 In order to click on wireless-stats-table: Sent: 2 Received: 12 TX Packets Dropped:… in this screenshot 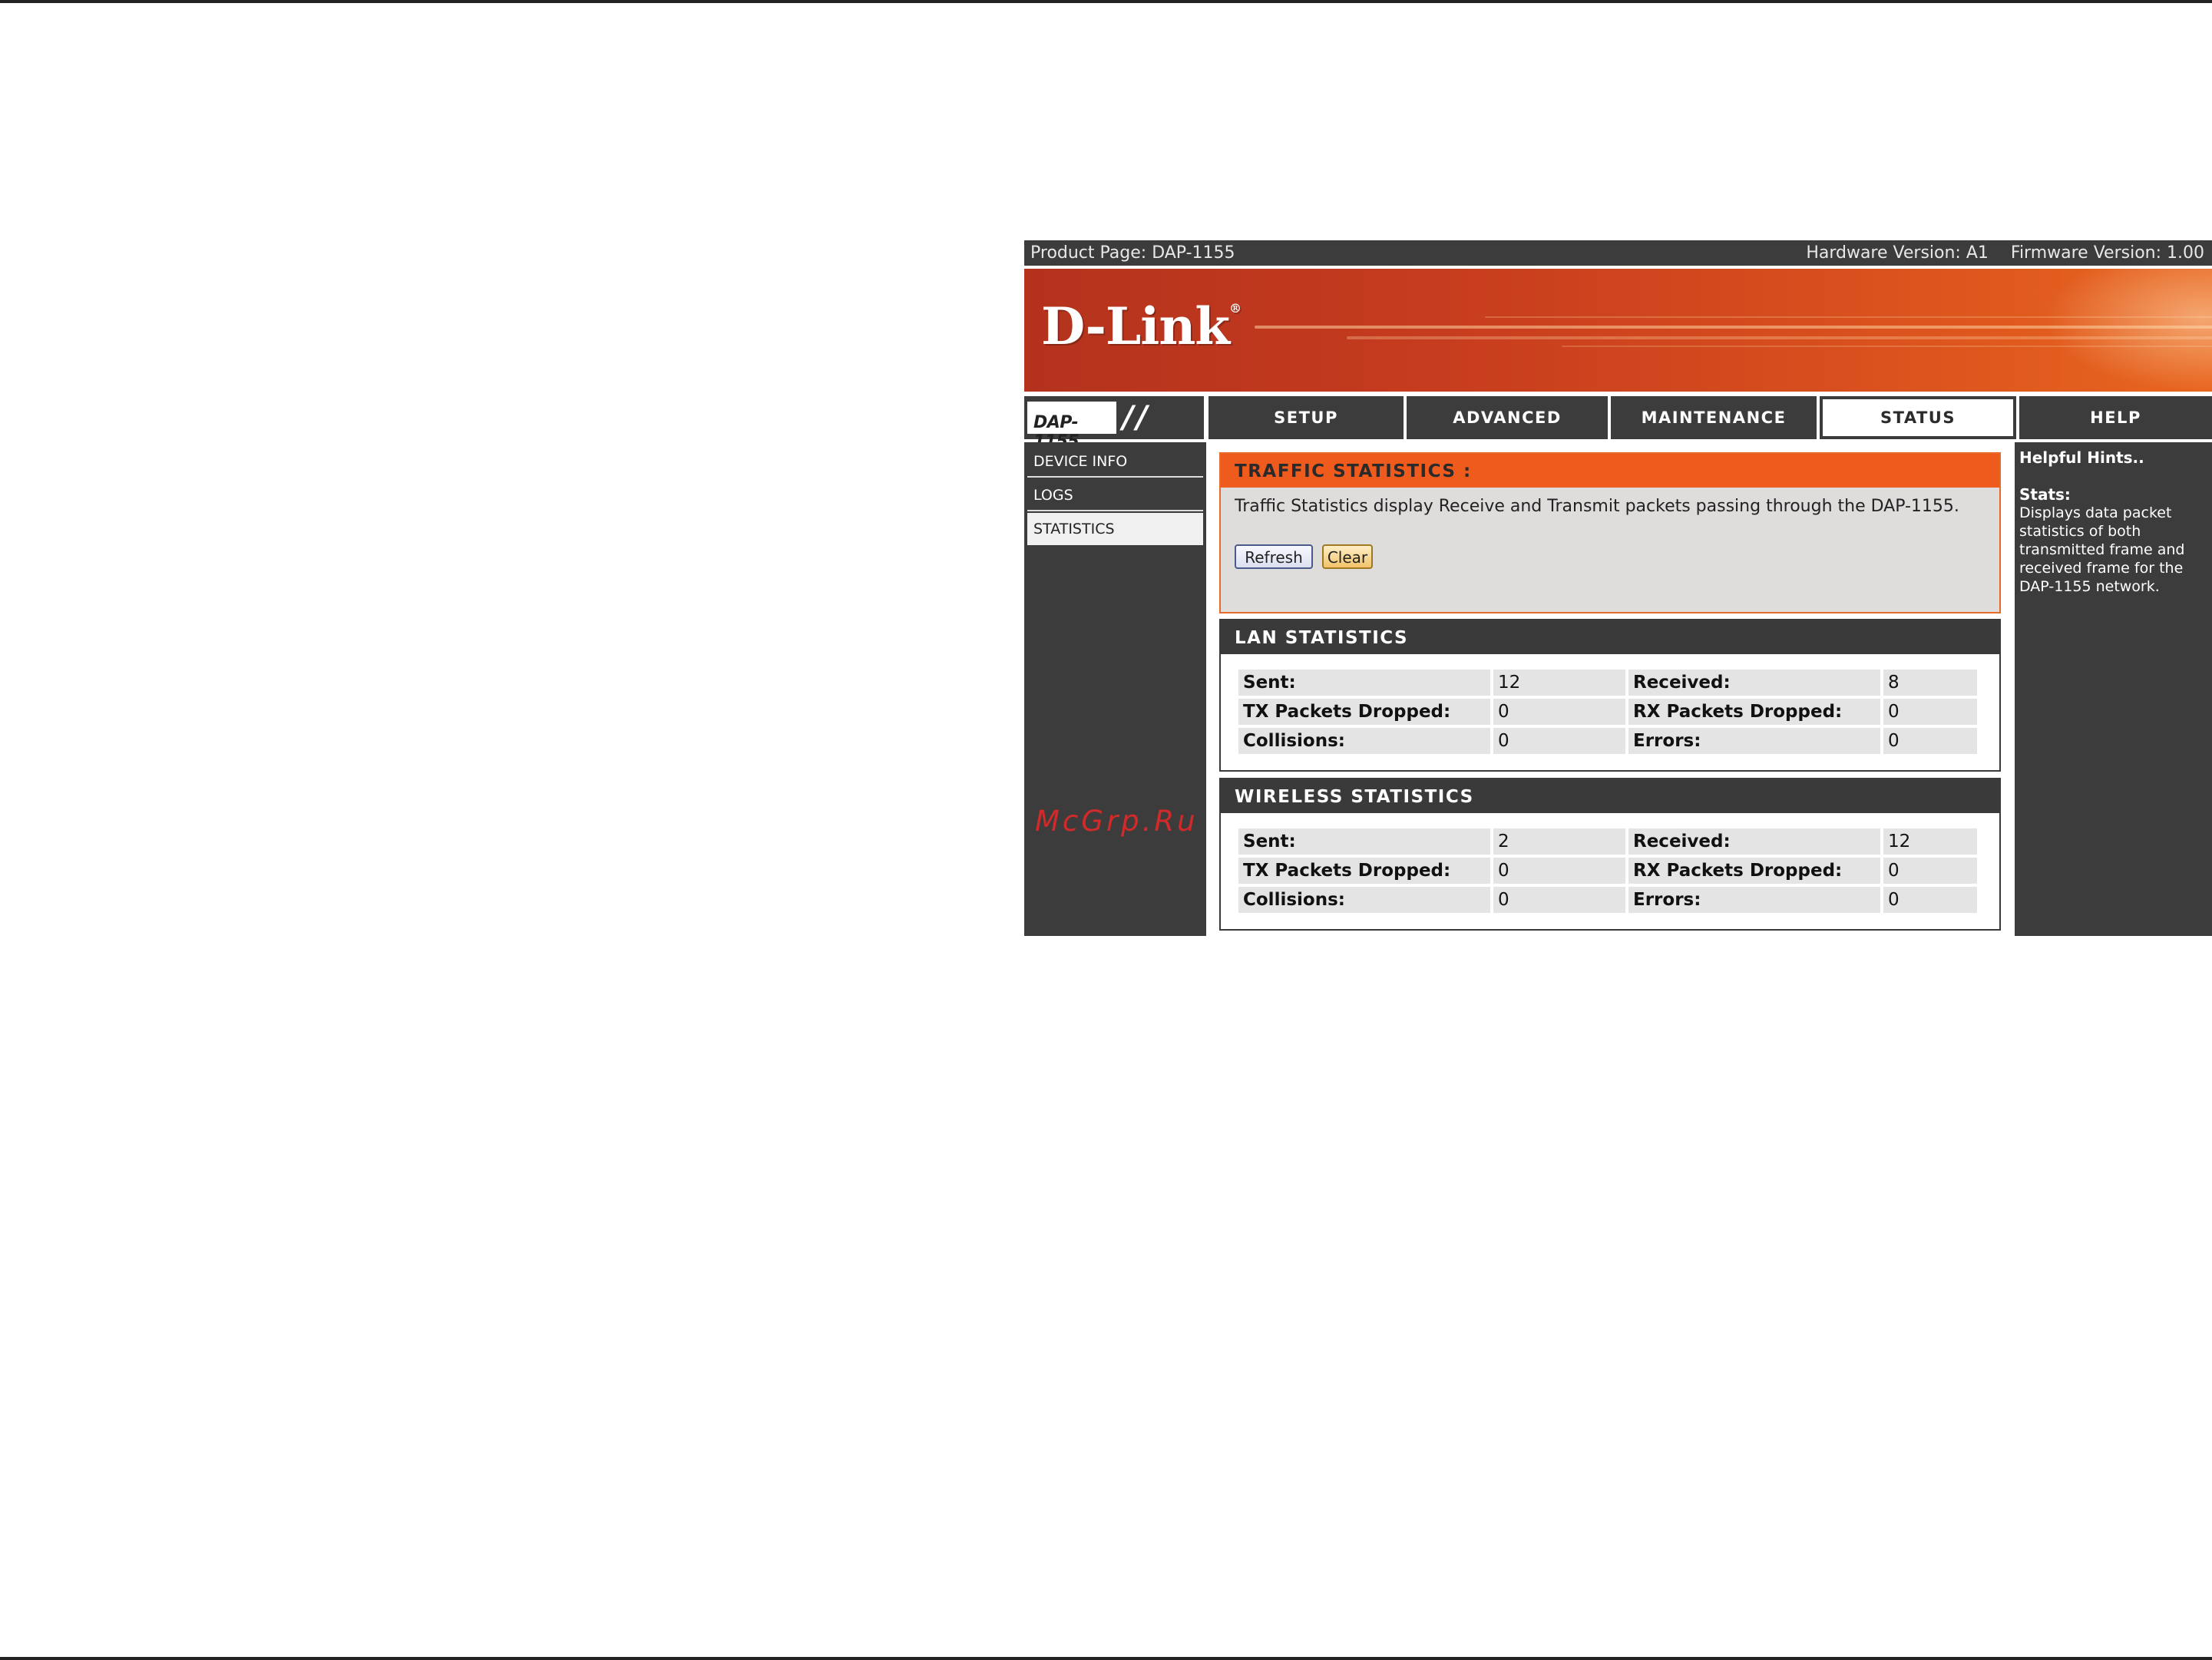, I will do `click(1608, 870)`.